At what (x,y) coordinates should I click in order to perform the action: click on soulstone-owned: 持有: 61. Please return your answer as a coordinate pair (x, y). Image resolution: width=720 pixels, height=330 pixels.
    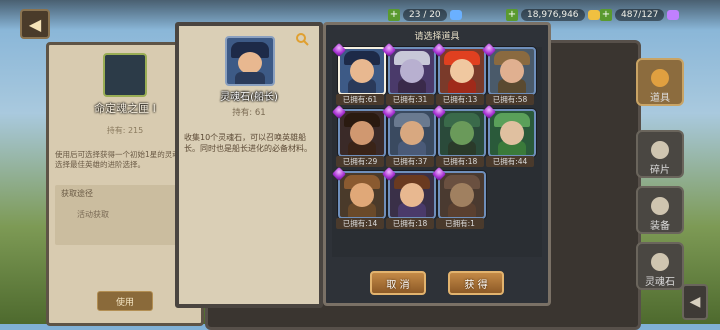
    Looking at the image, I should click on (249, 113).